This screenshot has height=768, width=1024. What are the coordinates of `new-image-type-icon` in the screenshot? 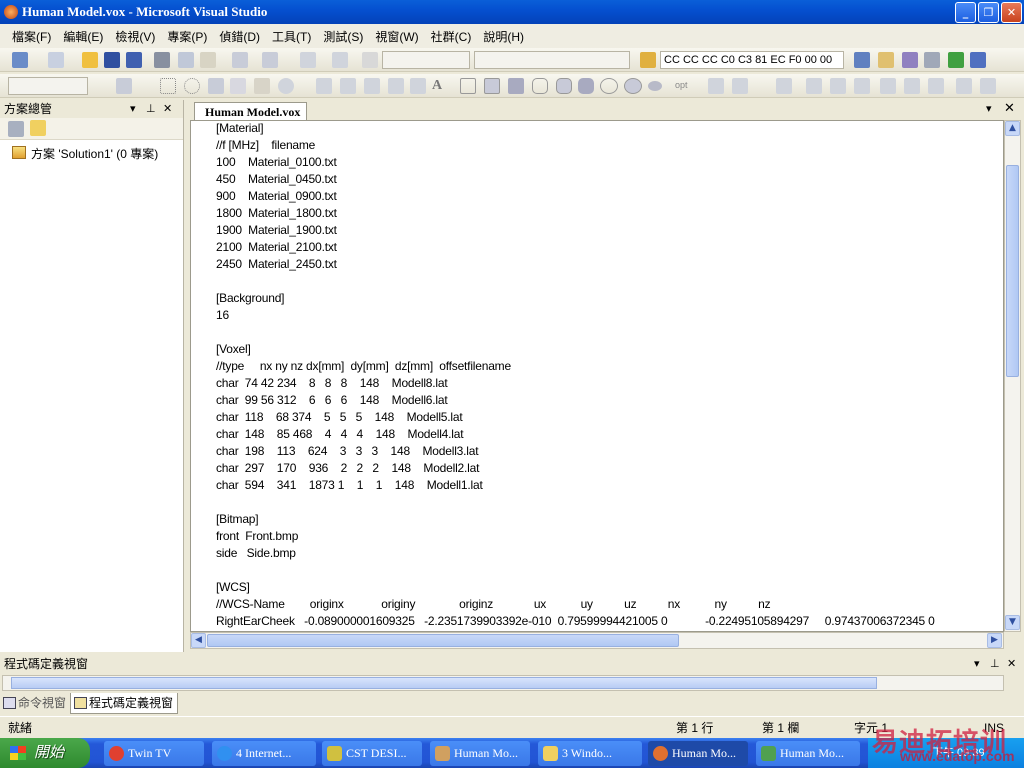 It's located at (740, 86).